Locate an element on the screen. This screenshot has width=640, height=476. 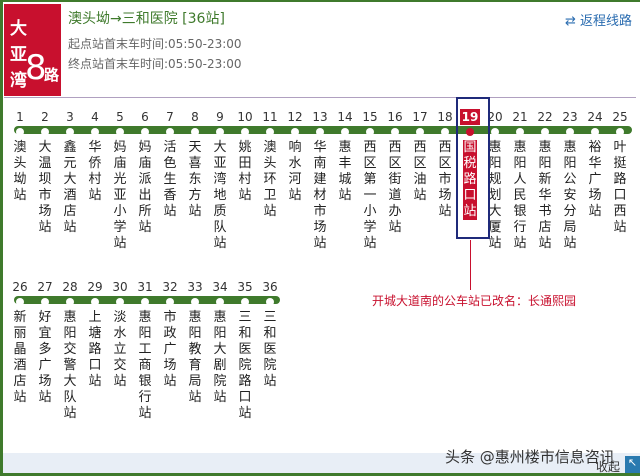
station-30: 30 淡水立交站 is located at coordinates (120, 334).